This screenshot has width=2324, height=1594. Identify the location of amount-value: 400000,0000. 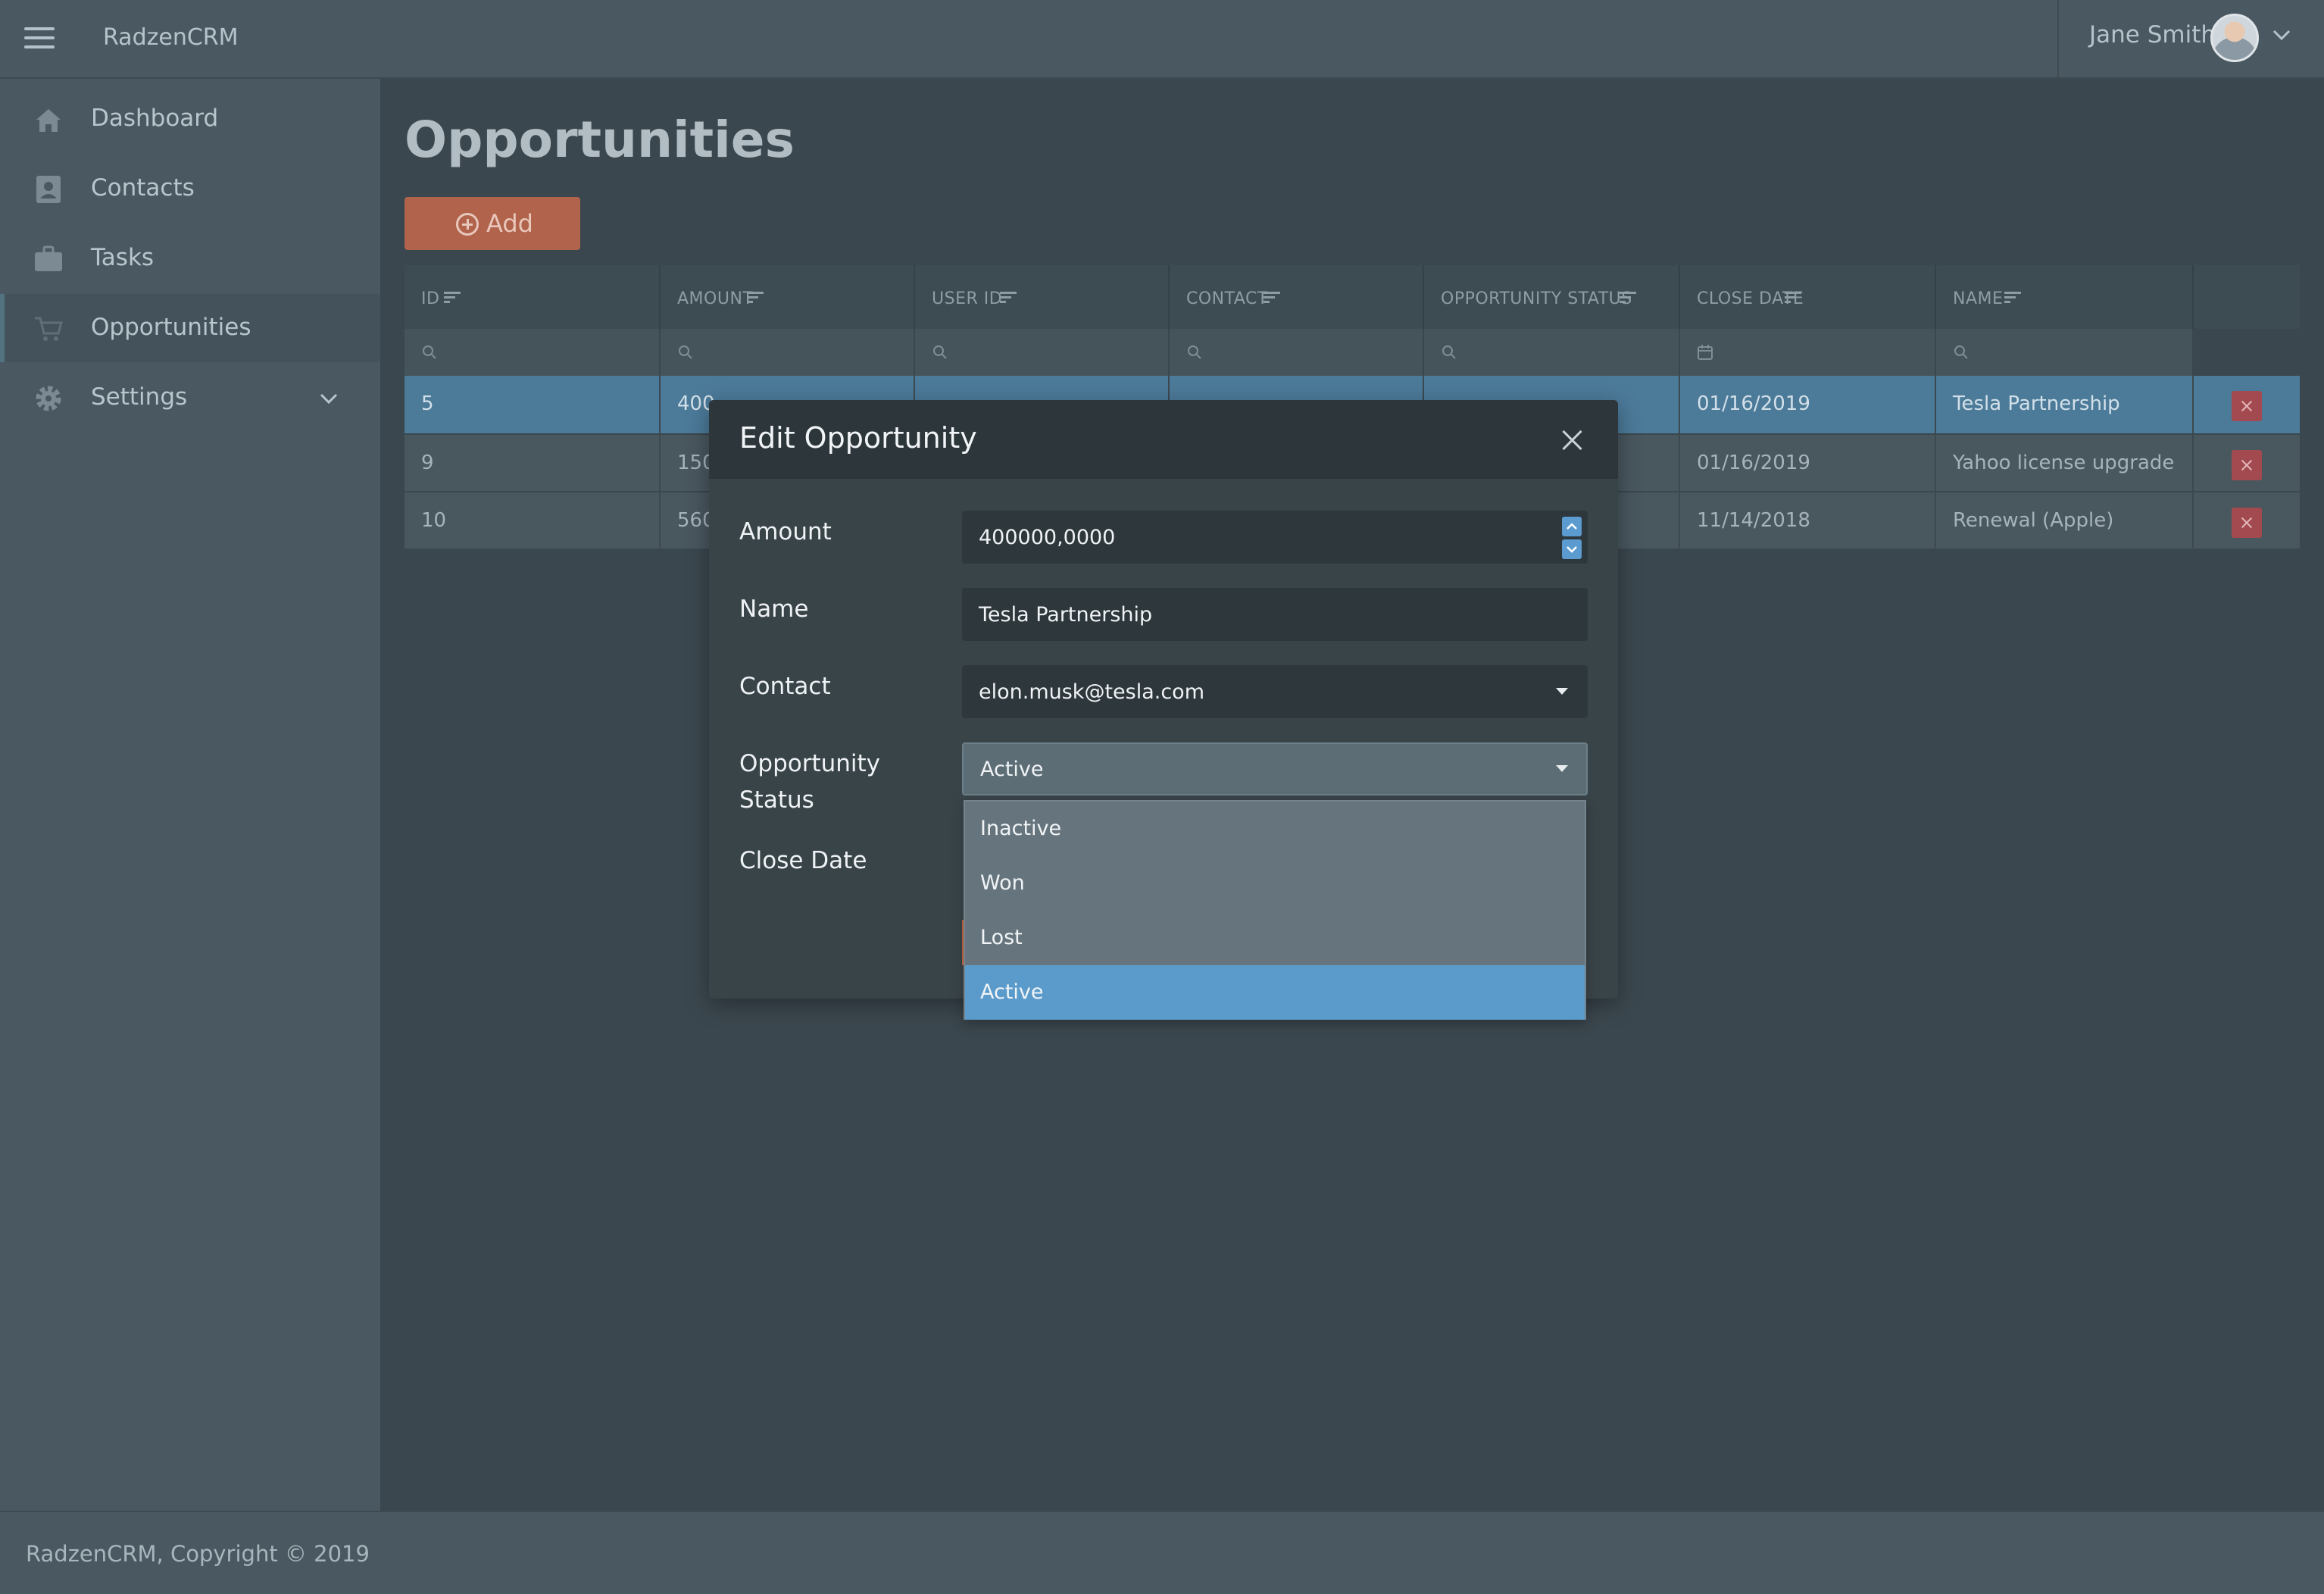
(1047, 537).